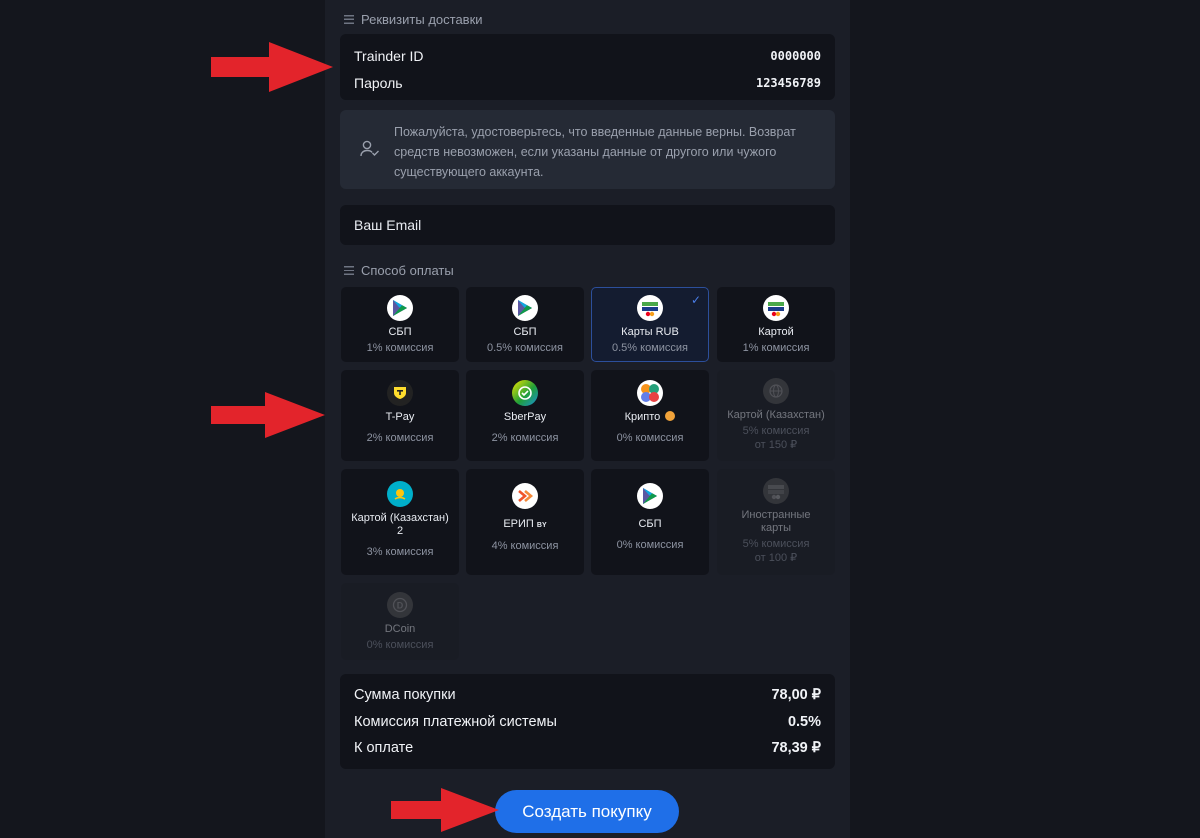 The height and width of the screenshot is (838, 1200). Describe the element at coordinates (695, 300) in the screenshot. I see `check-icon: ✓` at that location.